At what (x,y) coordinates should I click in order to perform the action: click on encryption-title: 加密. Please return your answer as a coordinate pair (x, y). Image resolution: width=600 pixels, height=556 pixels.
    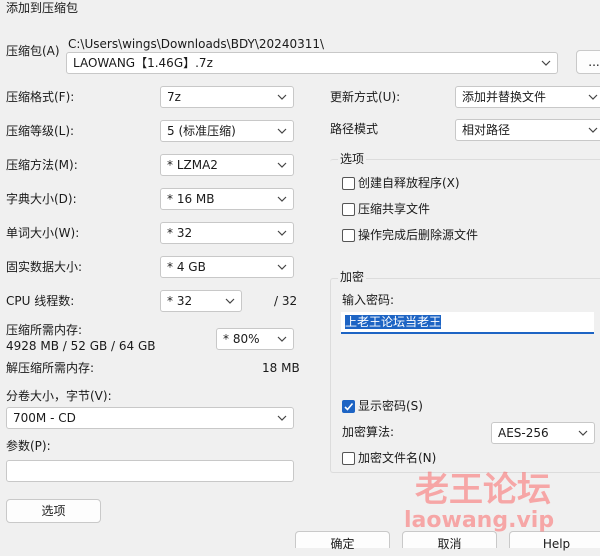
    Looking at the image, I should click on (352, 277).